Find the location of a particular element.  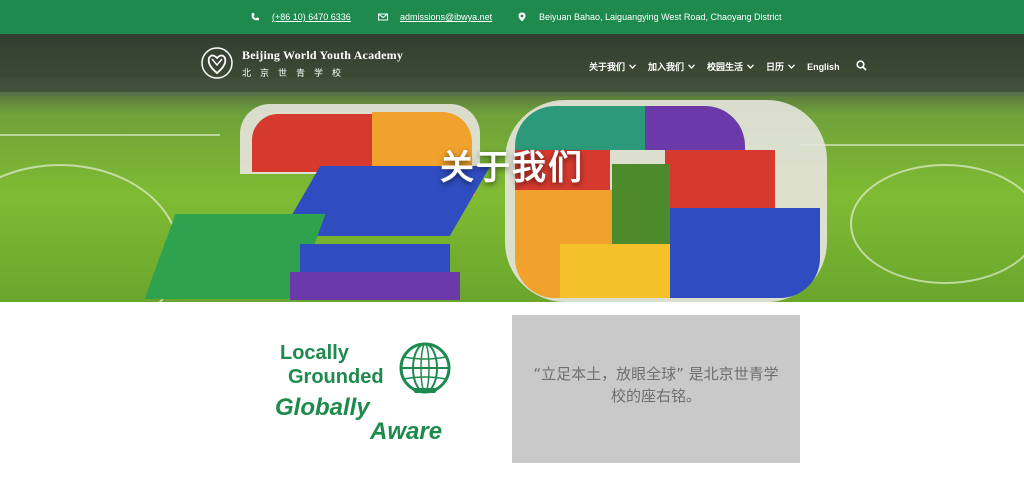

email-link: admissions@ibwya.net is located at coordinates (446, 17).